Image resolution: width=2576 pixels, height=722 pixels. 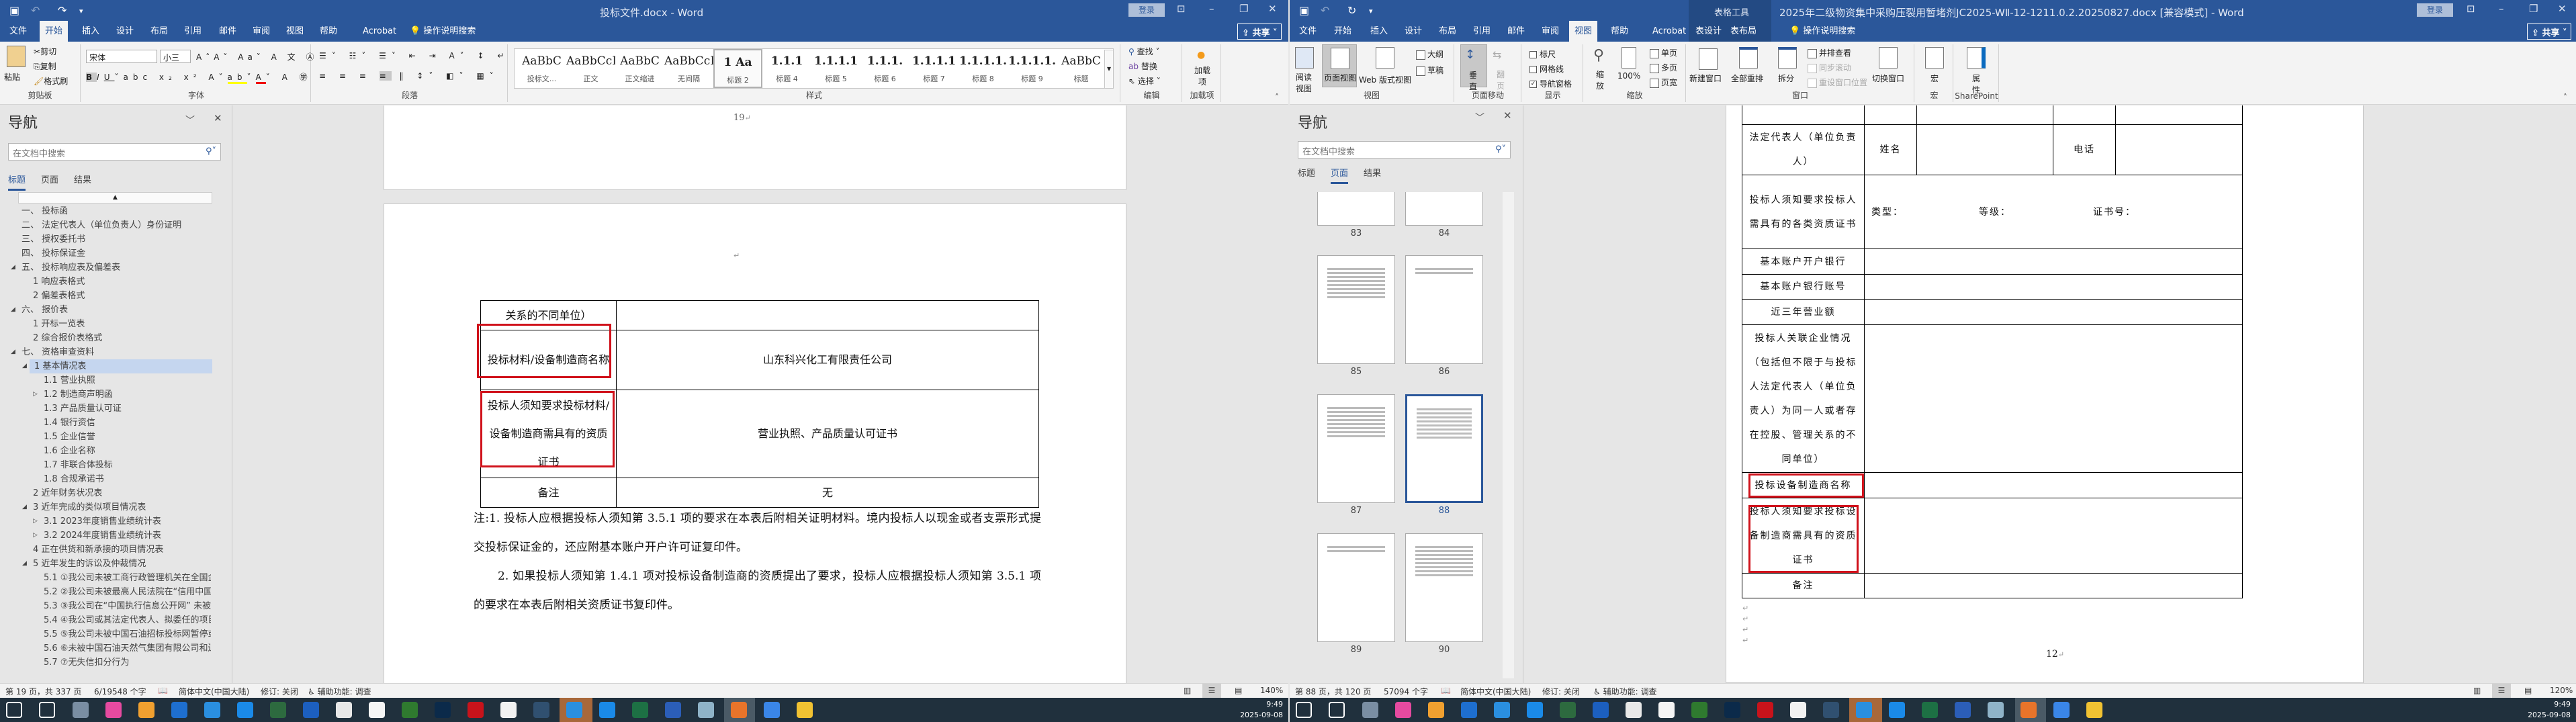 What do you see at coordinates (51, 81) in the screenshot?
I see `format-painter-button: 🖌格式刷` at bounding box center [51, 81].